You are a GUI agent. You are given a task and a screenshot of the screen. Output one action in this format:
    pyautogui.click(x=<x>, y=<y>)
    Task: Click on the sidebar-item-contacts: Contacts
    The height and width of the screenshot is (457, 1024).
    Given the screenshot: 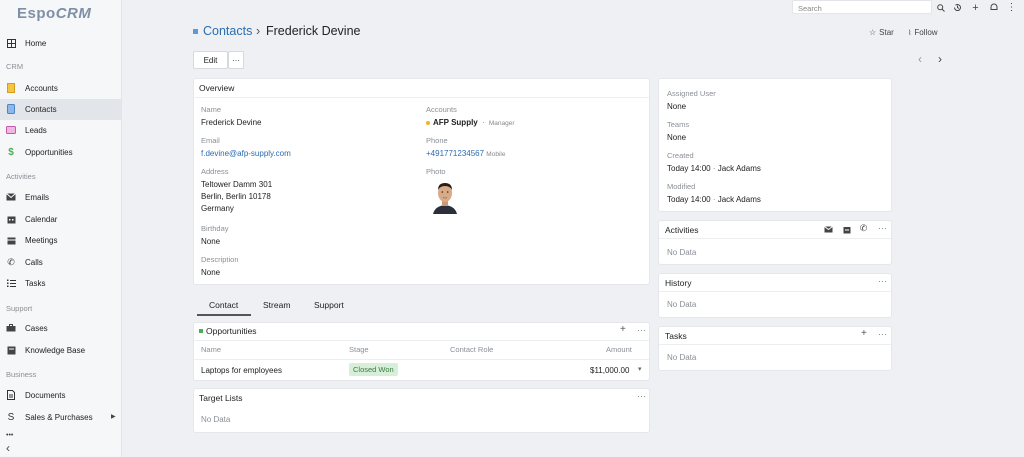 What is the action you would take?
    pyautogui.click(x=61, y=109)
    